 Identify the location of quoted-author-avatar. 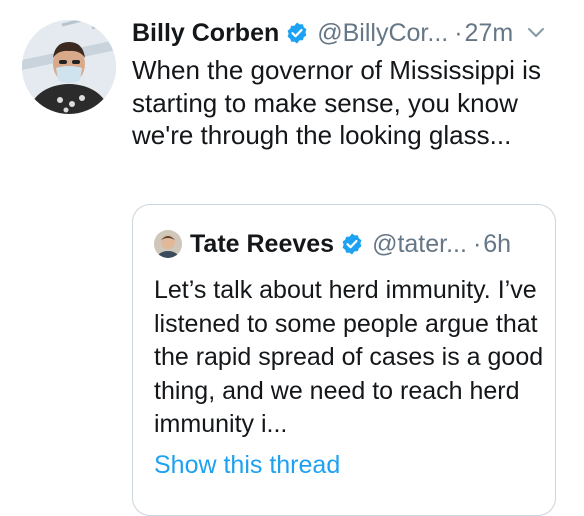
(168, 244).